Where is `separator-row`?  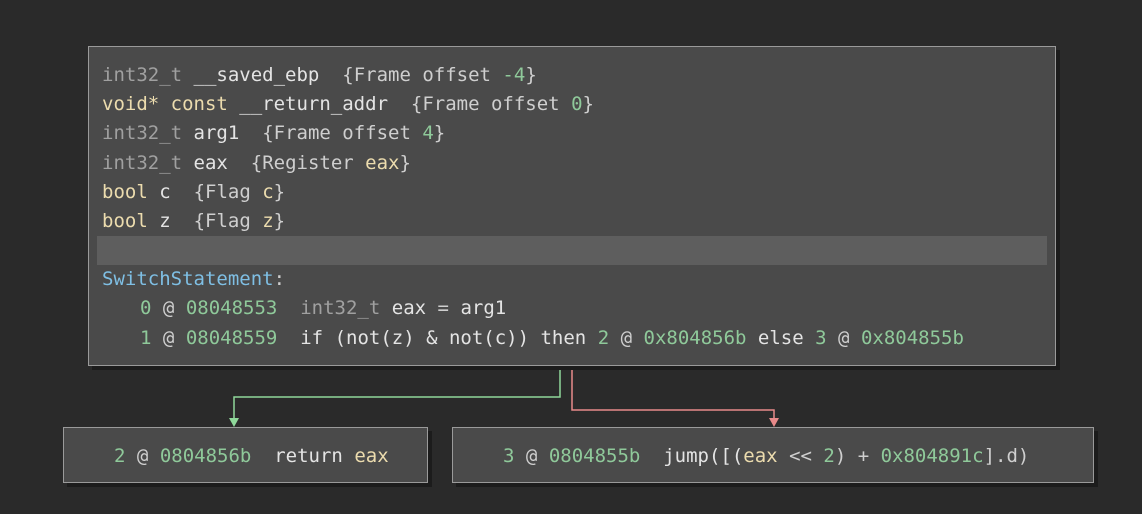
separator-row is located at coordinates (572, 251).